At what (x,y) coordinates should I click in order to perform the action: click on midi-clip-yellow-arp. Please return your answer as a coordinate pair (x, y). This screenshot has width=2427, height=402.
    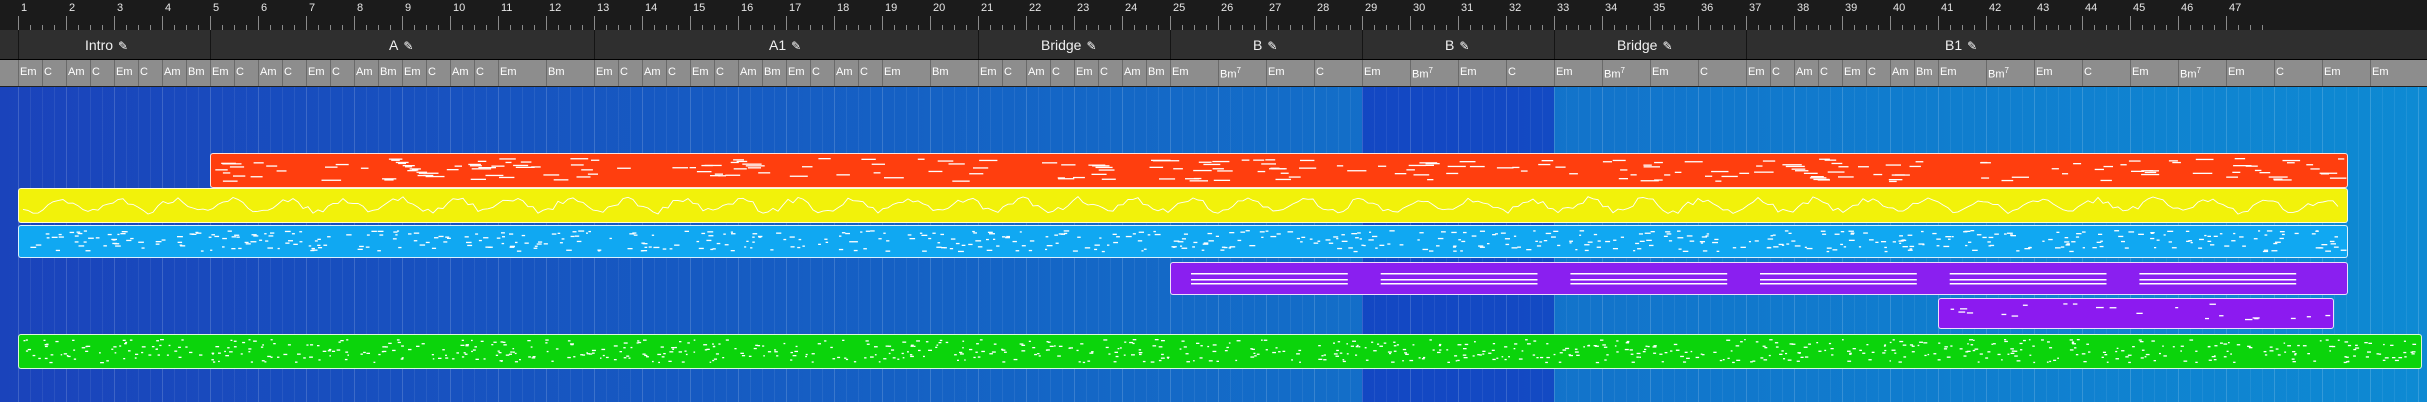
    Looking at the image, I should click on (1183, 205).